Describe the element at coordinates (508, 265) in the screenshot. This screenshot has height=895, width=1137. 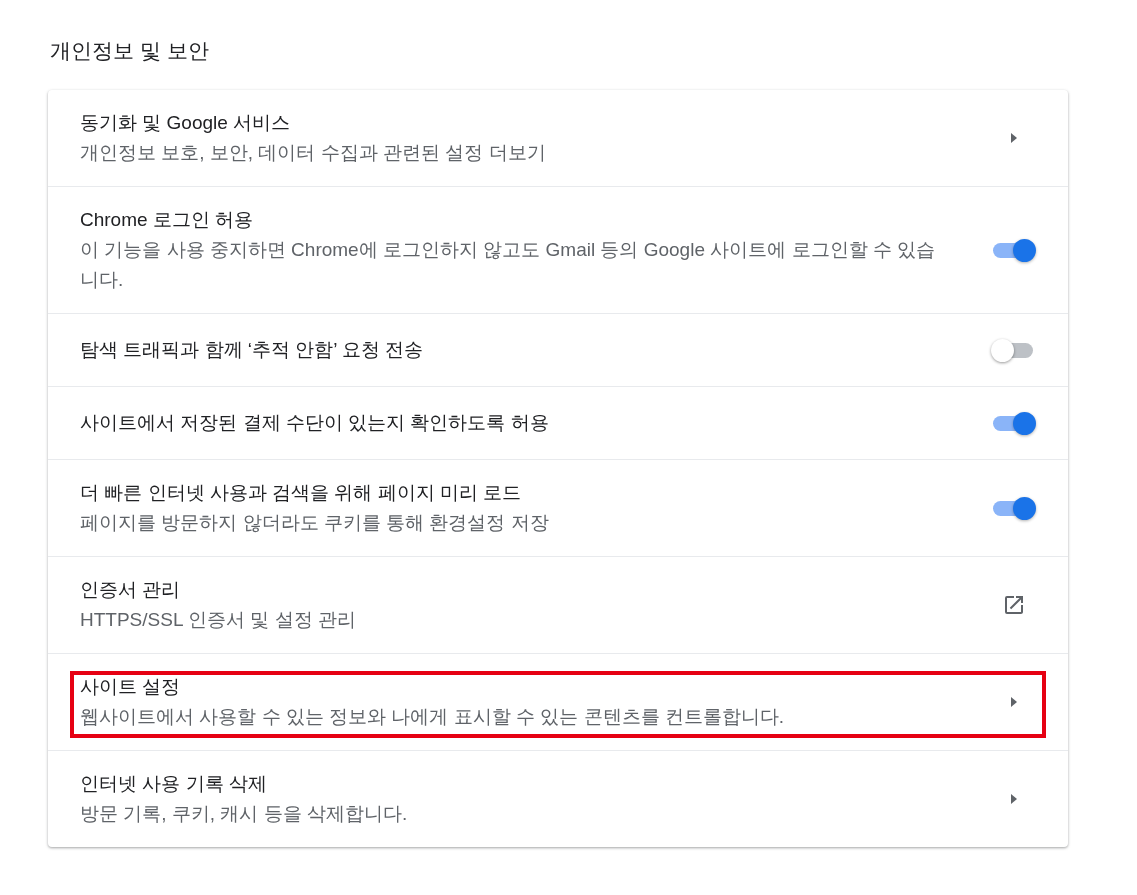
I see `setting-description: 이 기능을 사용 중지하면 Chrome에 로그인하지 않고도 Gmail 등의 Google 사이트에 로그인할 수 있습니다.` at that location.